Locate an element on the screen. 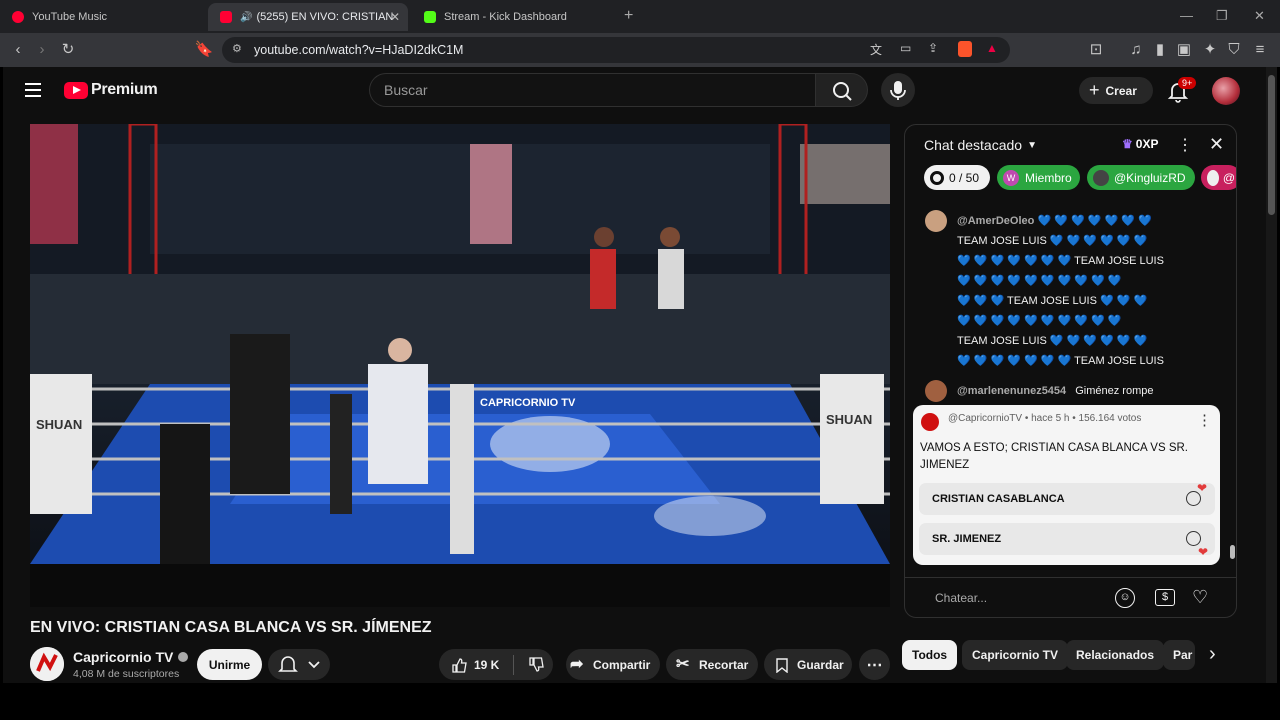  search-box is located at coordinates (592, 90).